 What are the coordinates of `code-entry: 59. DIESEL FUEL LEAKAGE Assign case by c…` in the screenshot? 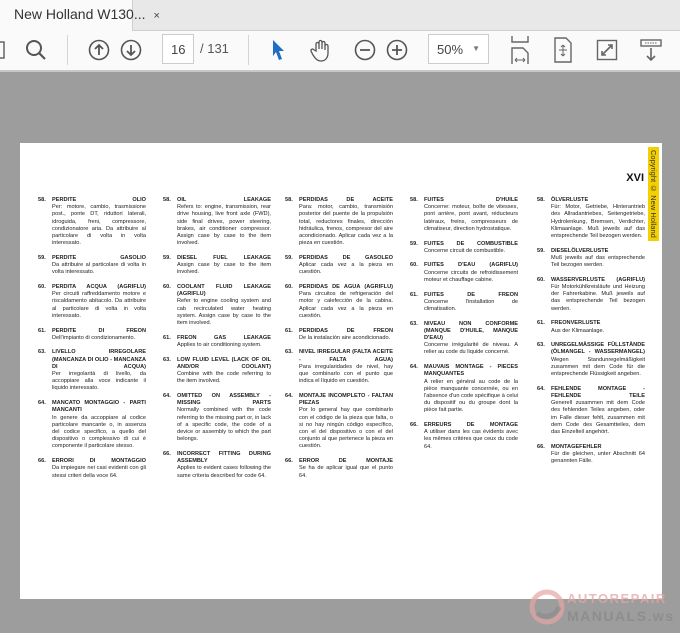 It's located at (217, 266).